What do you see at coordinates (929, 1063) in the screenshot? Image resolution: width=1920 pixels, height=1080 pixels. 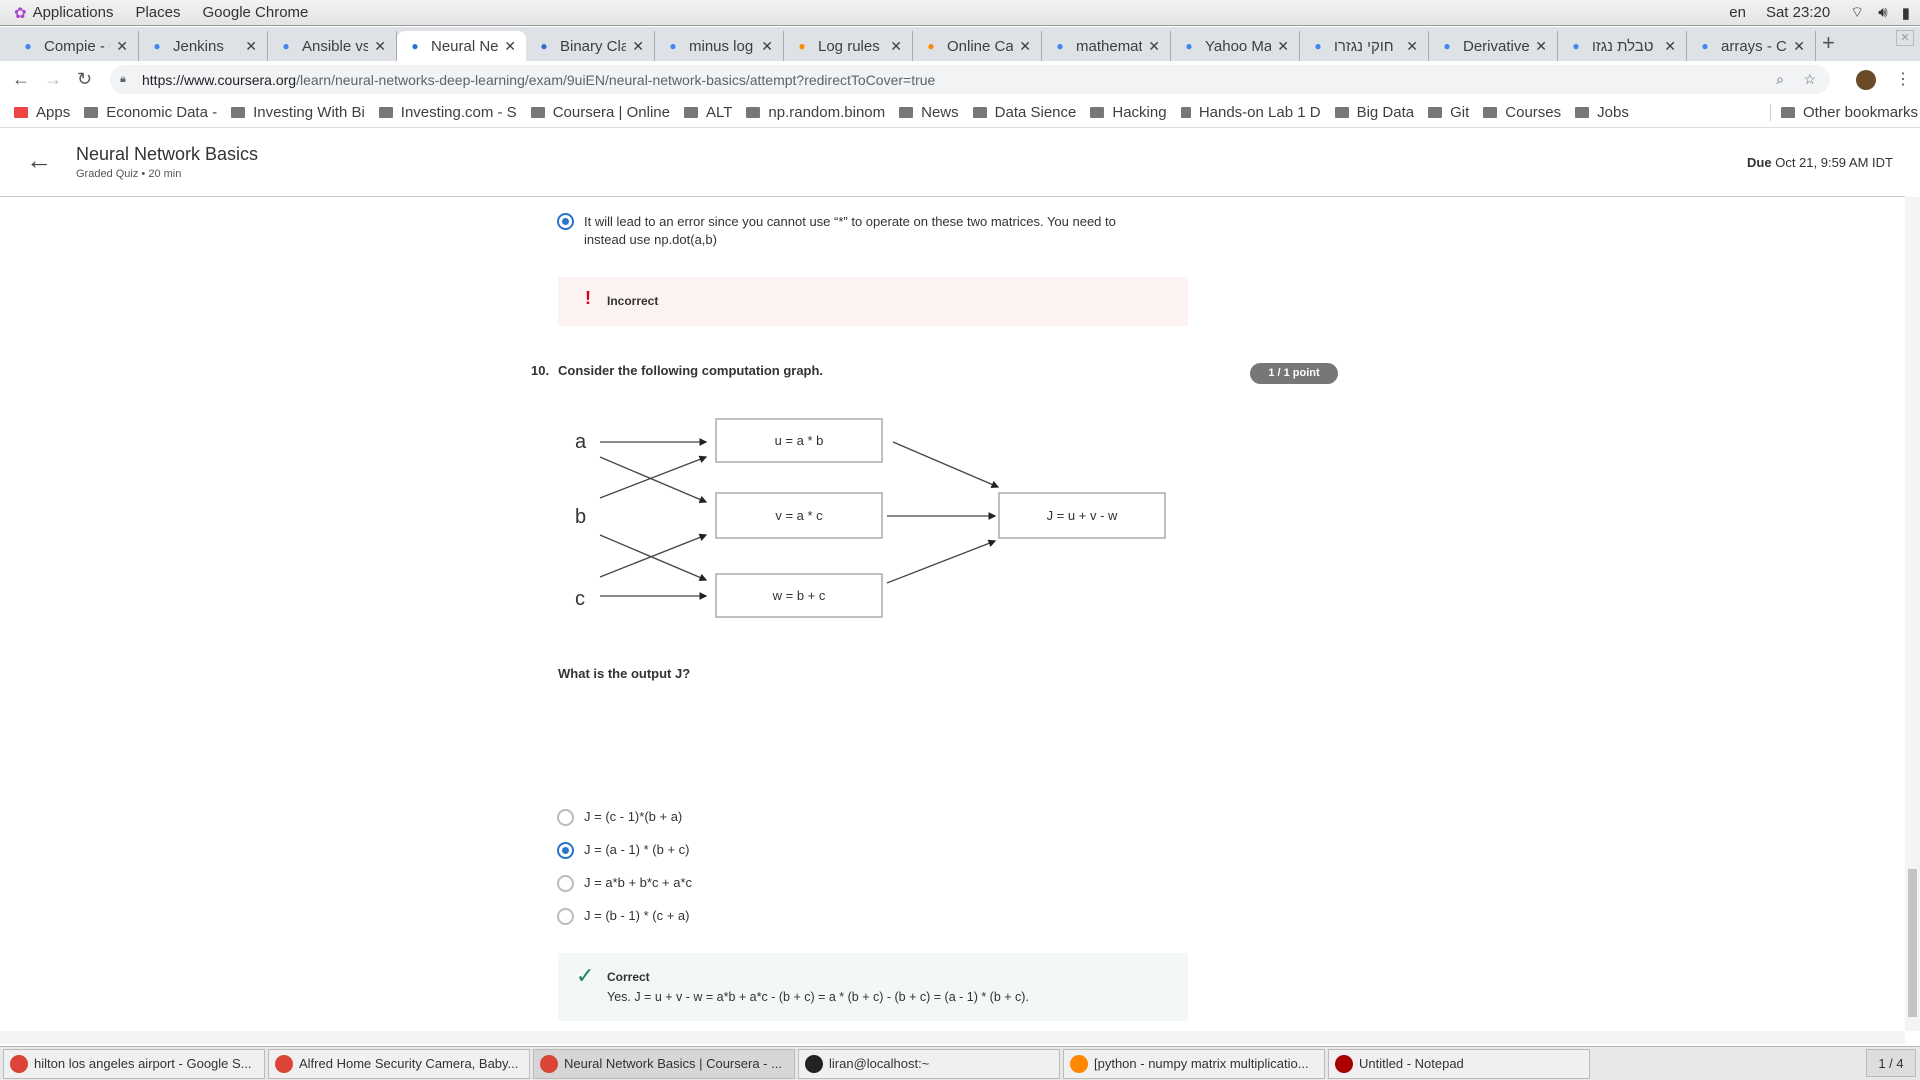 I see `taskbar-item-3: liran@localhost:~` at bounding box center [929, 1063].